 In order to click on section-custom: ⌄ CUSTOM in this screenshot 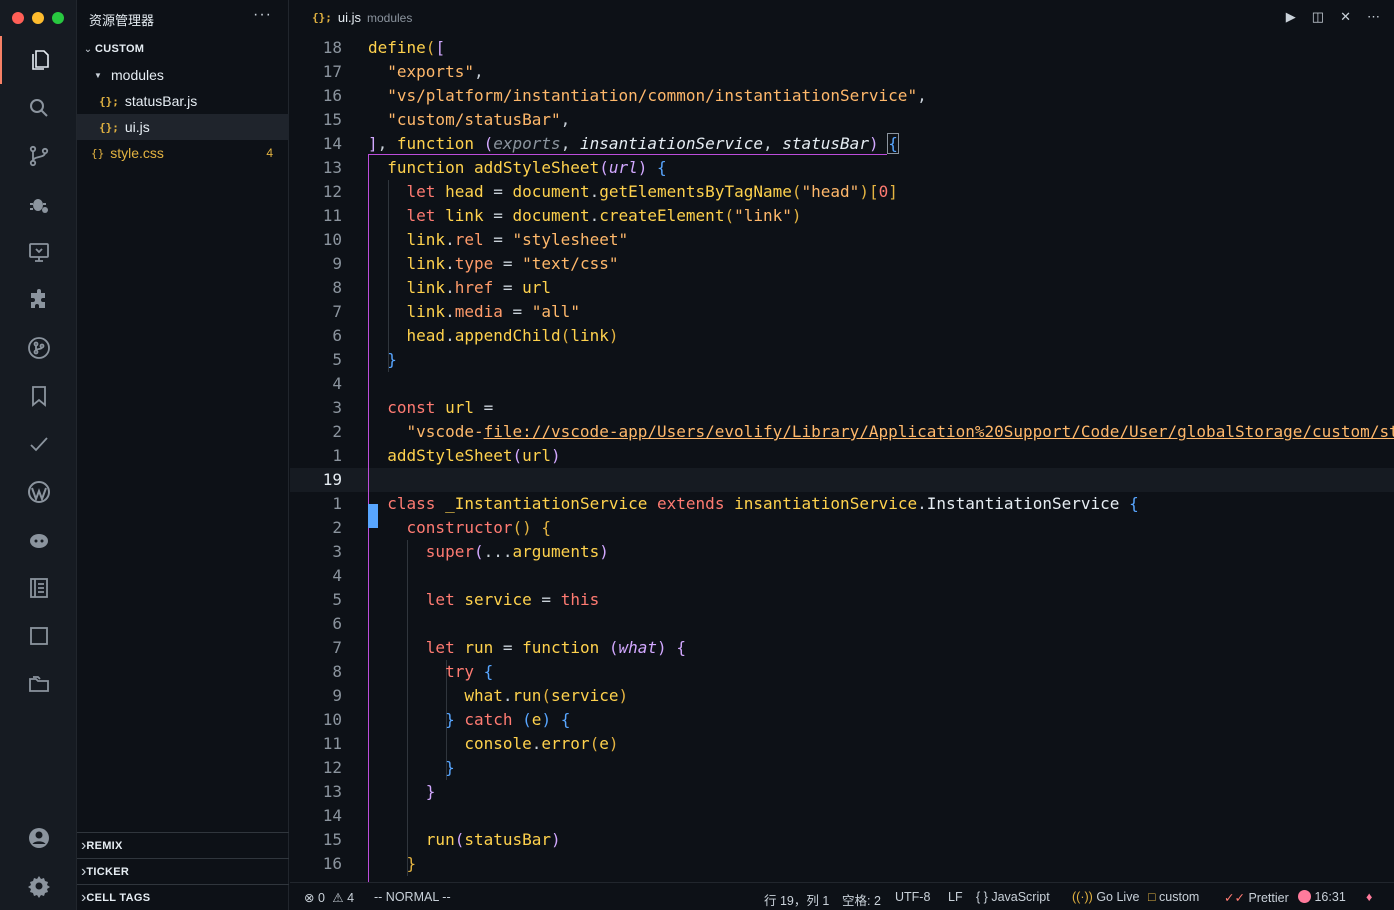, I will do `click(183, 49)`.